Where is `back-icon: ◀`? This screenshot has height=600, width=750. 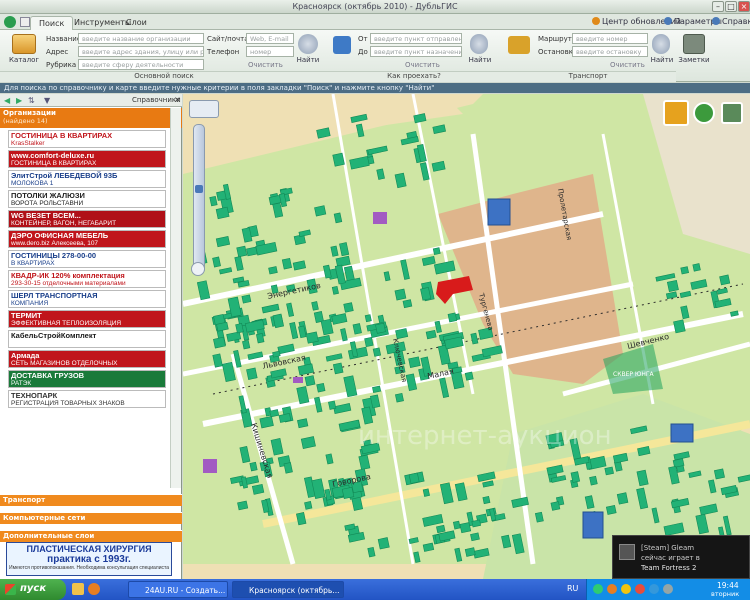 back-icon: ◀ is located at coordinates (7, 100).